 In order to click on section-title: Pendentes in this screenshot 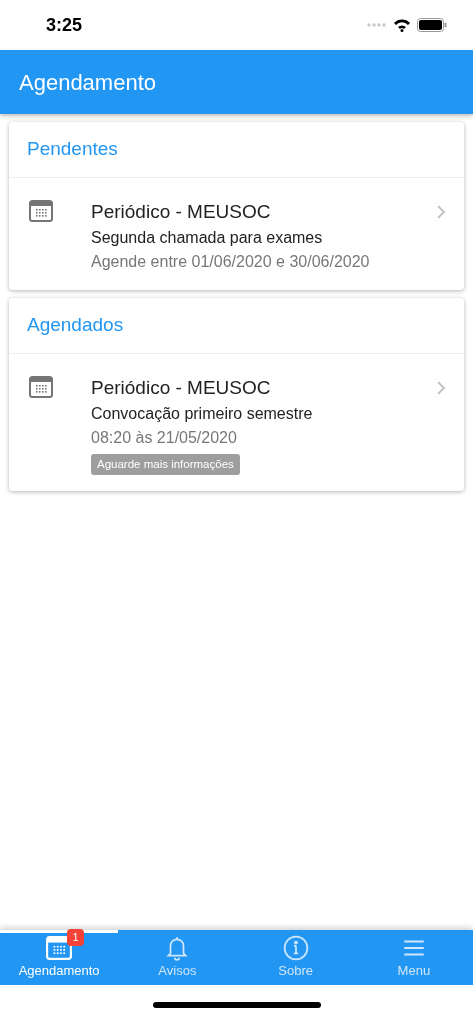, I will do `click(72, 149)`.